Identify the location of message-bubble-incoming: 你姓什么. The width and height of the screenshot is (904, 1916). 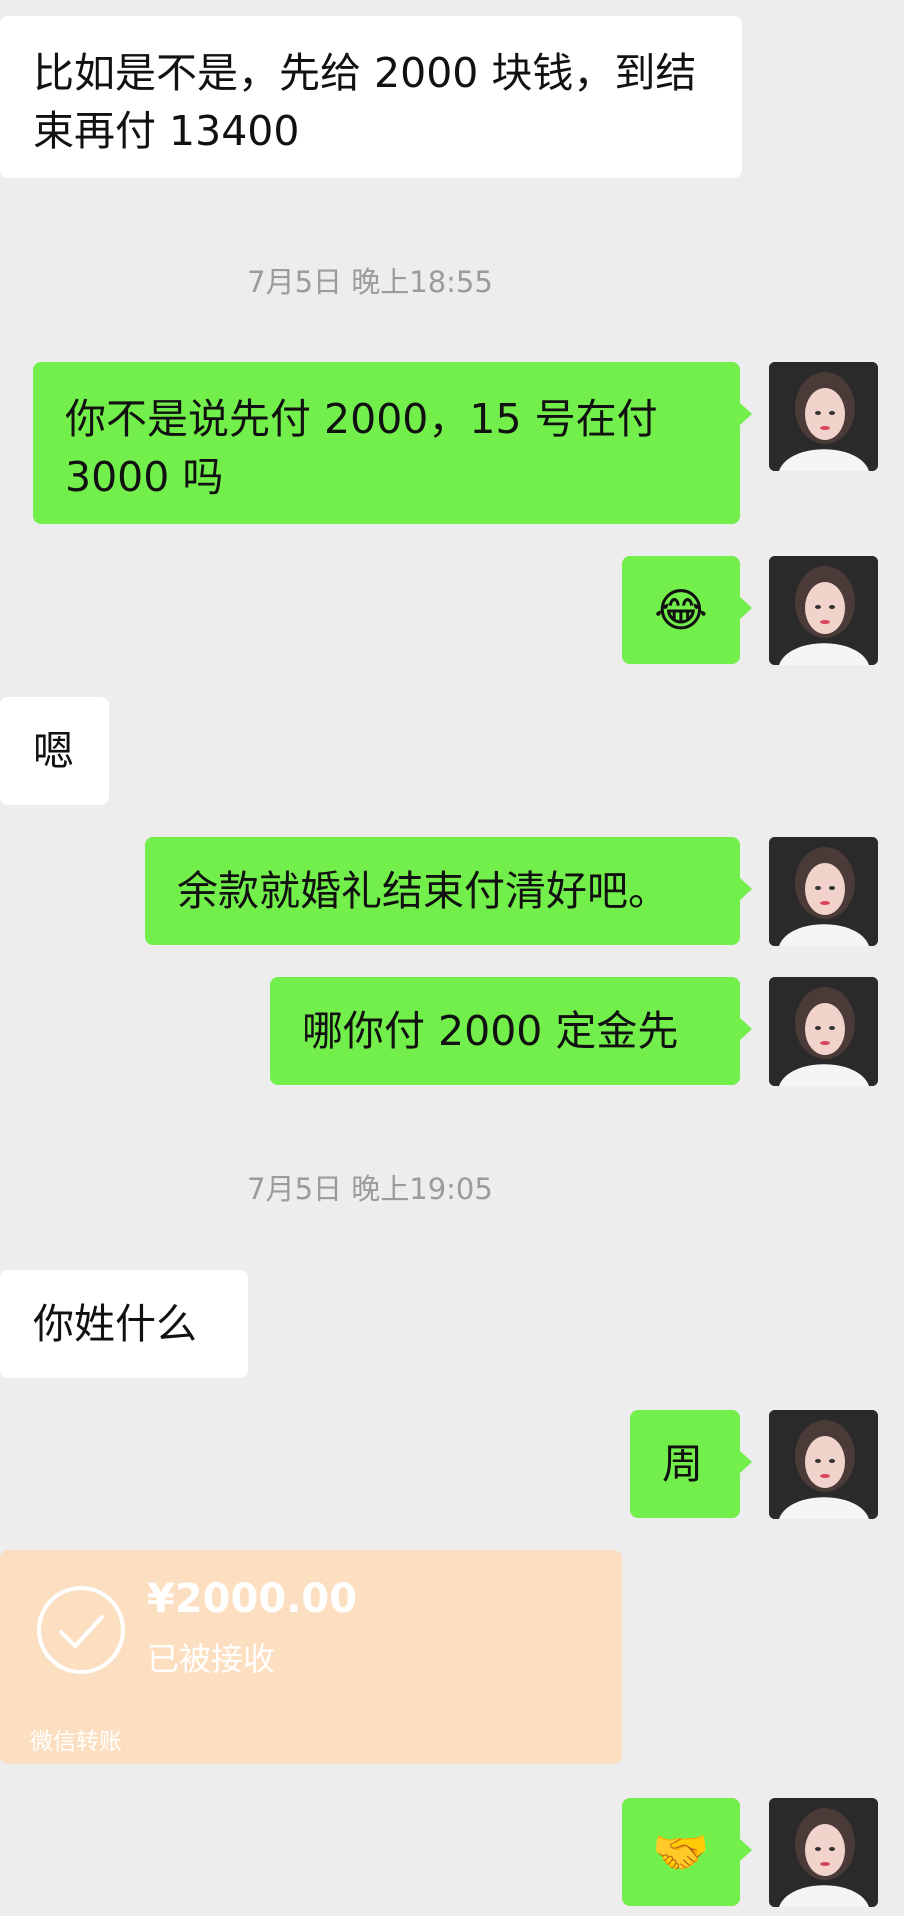
(124, 1324).